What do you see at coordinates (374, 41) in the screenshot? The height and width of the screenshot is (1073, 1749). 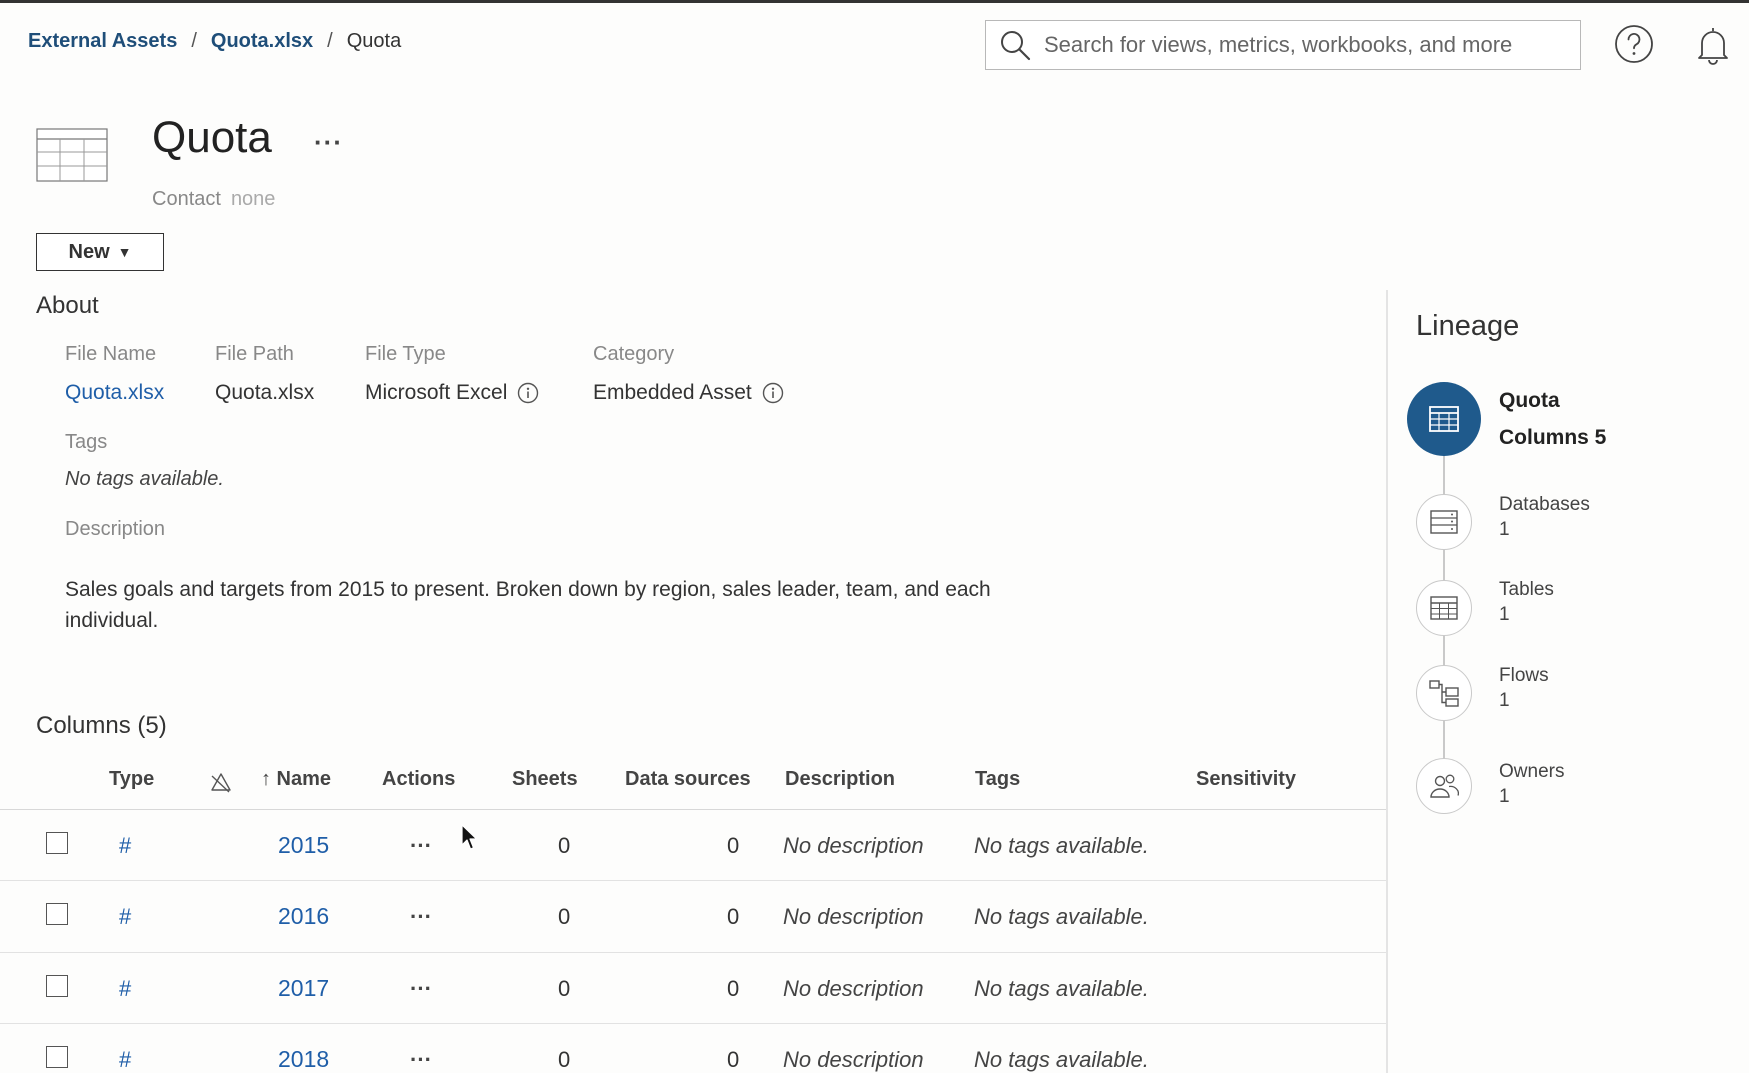 I see `breadcrumb-current: Quota` at bounding box center [374, 41].